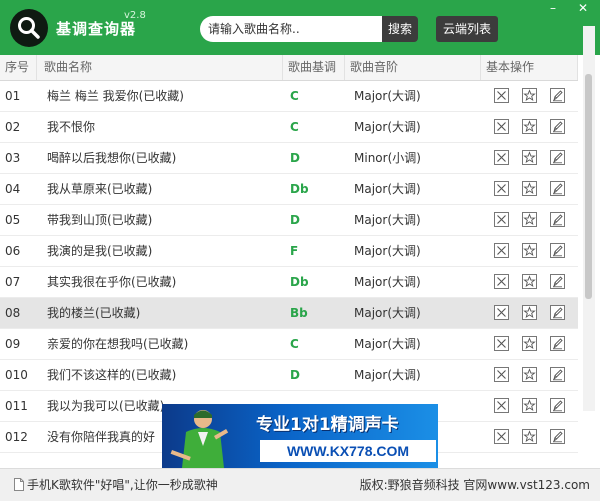 This screenshot has height=501, width=600. Describe the element at coordinates (13, 189) in the screenshot. I see `row-number: 04` at that location.